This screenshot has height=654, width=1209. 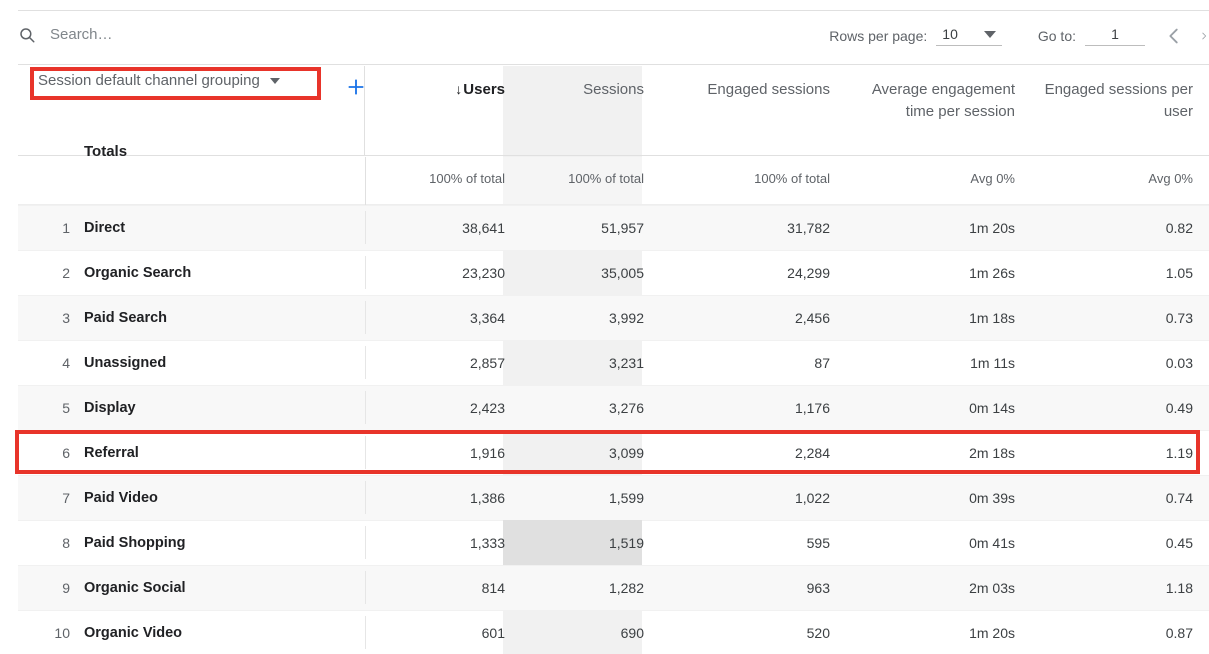 I want to click on row-index: 9, so click(x=66, y=587).